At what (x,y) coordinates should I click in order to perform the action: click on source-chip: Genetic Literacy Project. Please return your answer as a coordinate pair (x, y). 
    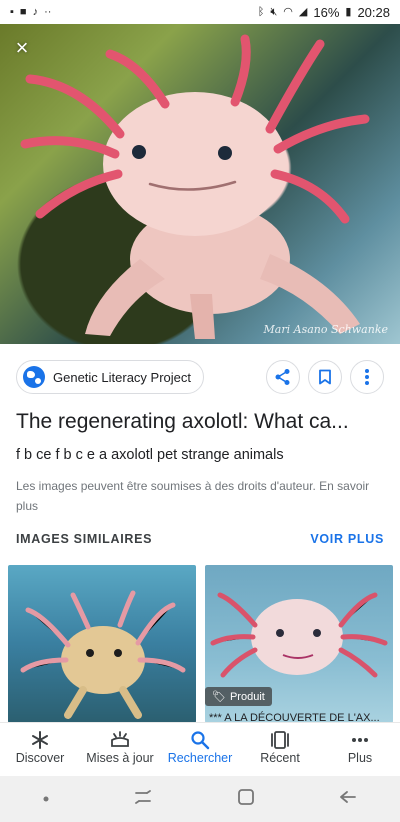
    Looking at the image, I should click on (110, 377).